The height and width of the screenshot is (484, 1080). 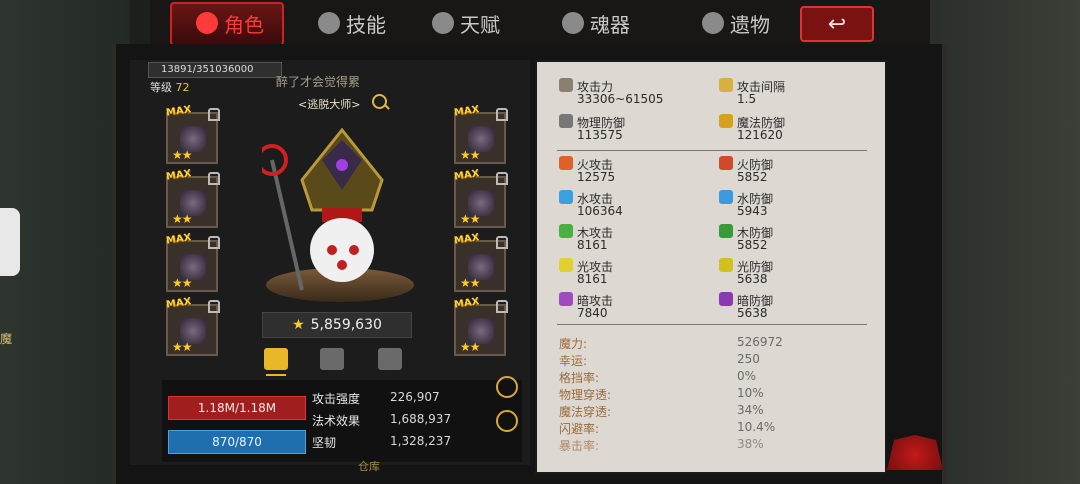 What do you see at coordinates (192, 198) in the screenshot?
I see `equipment-slot-shoulder: MAX ★★` at bounding box center [192, 198].